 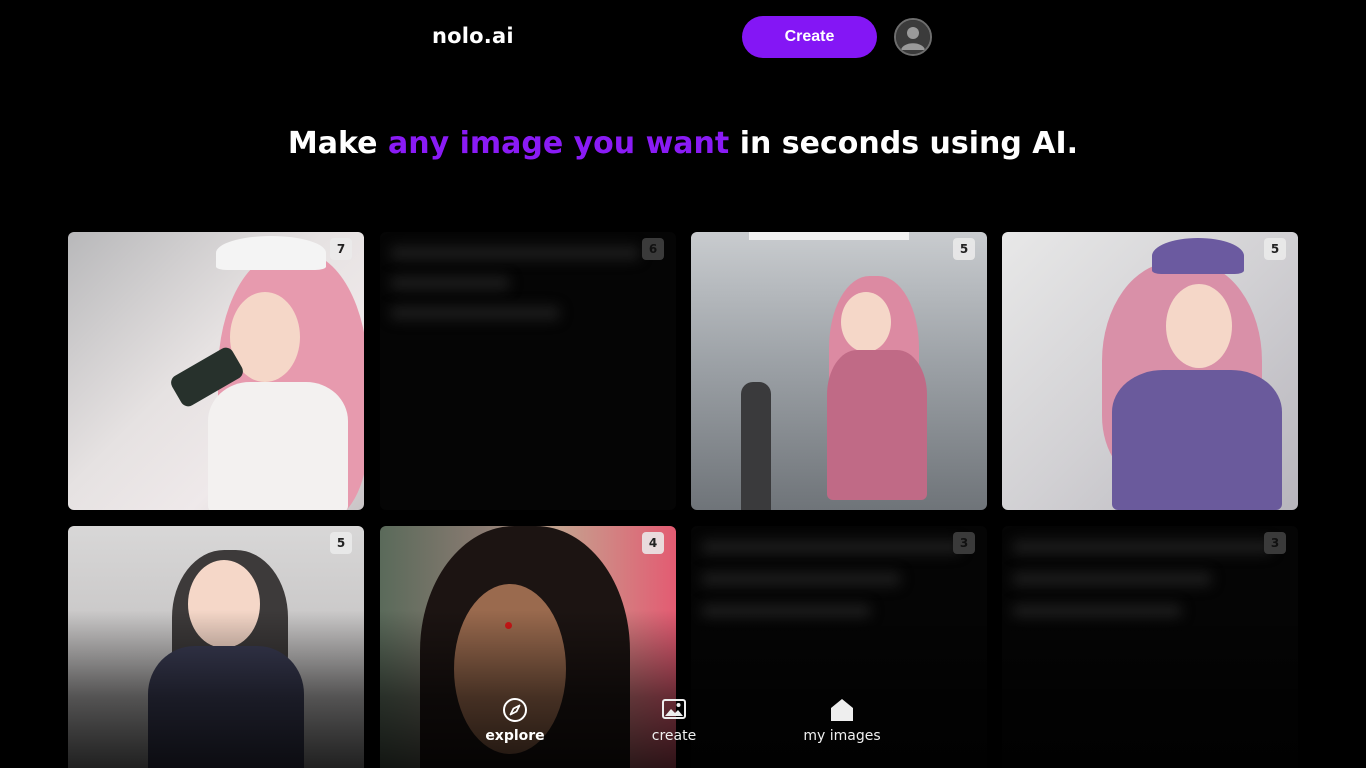 I want to click on background-person, so click(x=756, y=446).